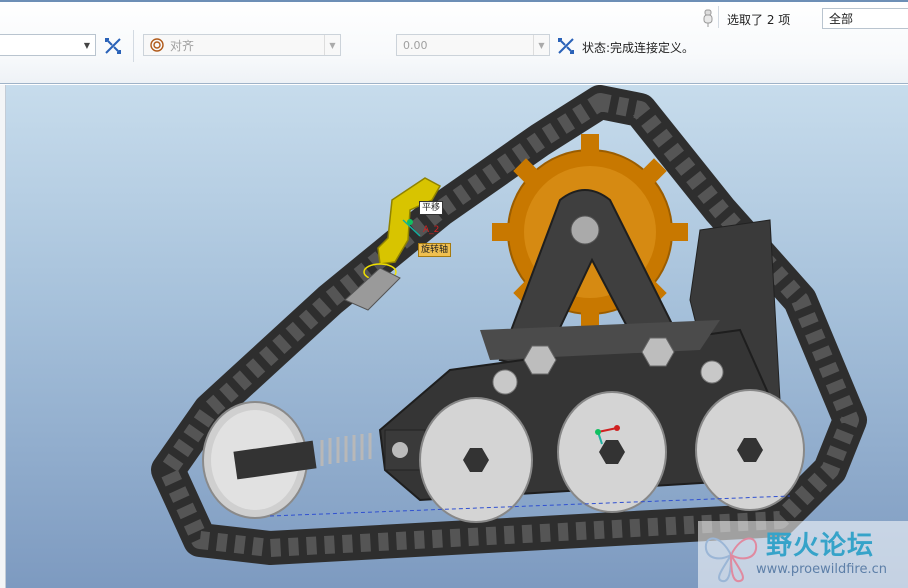 The image size is (908, 588). I want to click on watermark-url: www.proewildfire.cn, so click(821, 569).